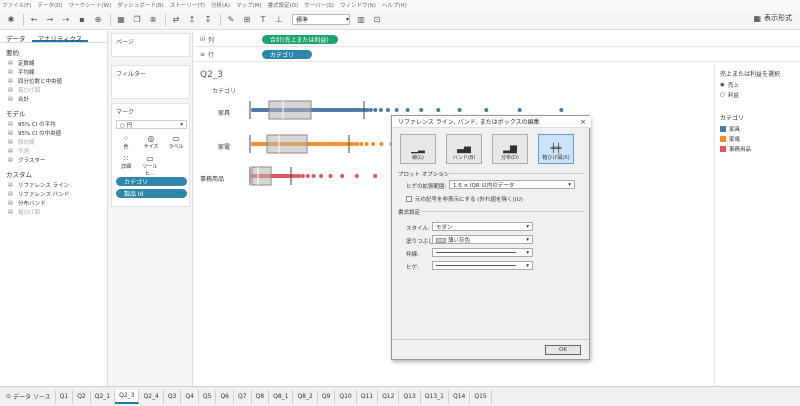 Image resolution: width=800 pixels, height=406 pixels. I want to click on rows-shelf: ≡ 行 カテゴリ, so click(497, 55).